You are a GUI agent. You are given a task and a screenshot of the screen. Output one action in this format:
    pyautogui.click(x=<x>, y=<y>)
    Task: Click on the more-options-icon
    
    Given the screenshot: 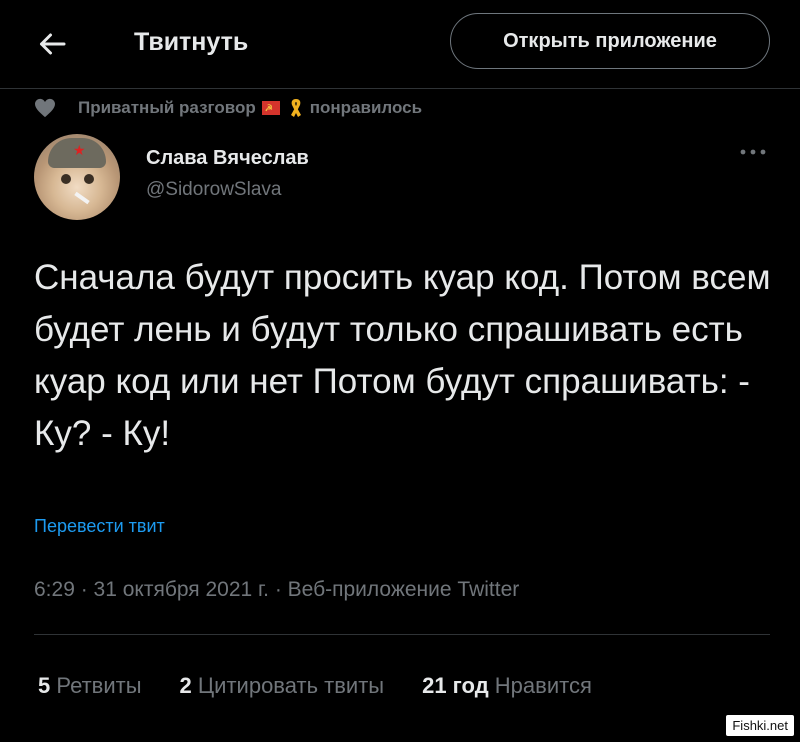 What is the action you would take?
    pyautogui.click(x=753, y=152)
    